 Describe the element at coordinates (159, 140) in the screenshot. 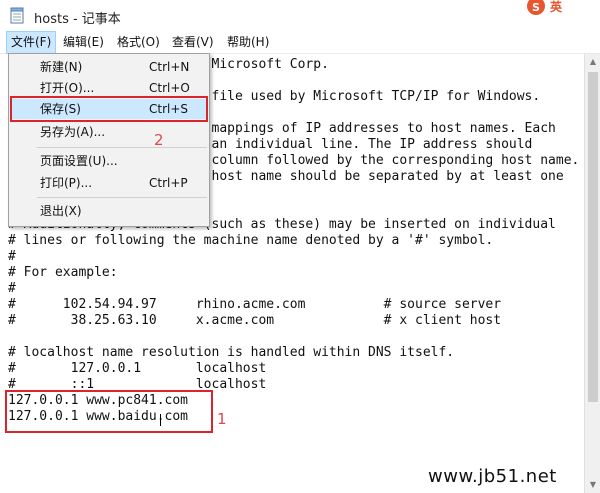

I see `annotation-number-2: 2` at that location.